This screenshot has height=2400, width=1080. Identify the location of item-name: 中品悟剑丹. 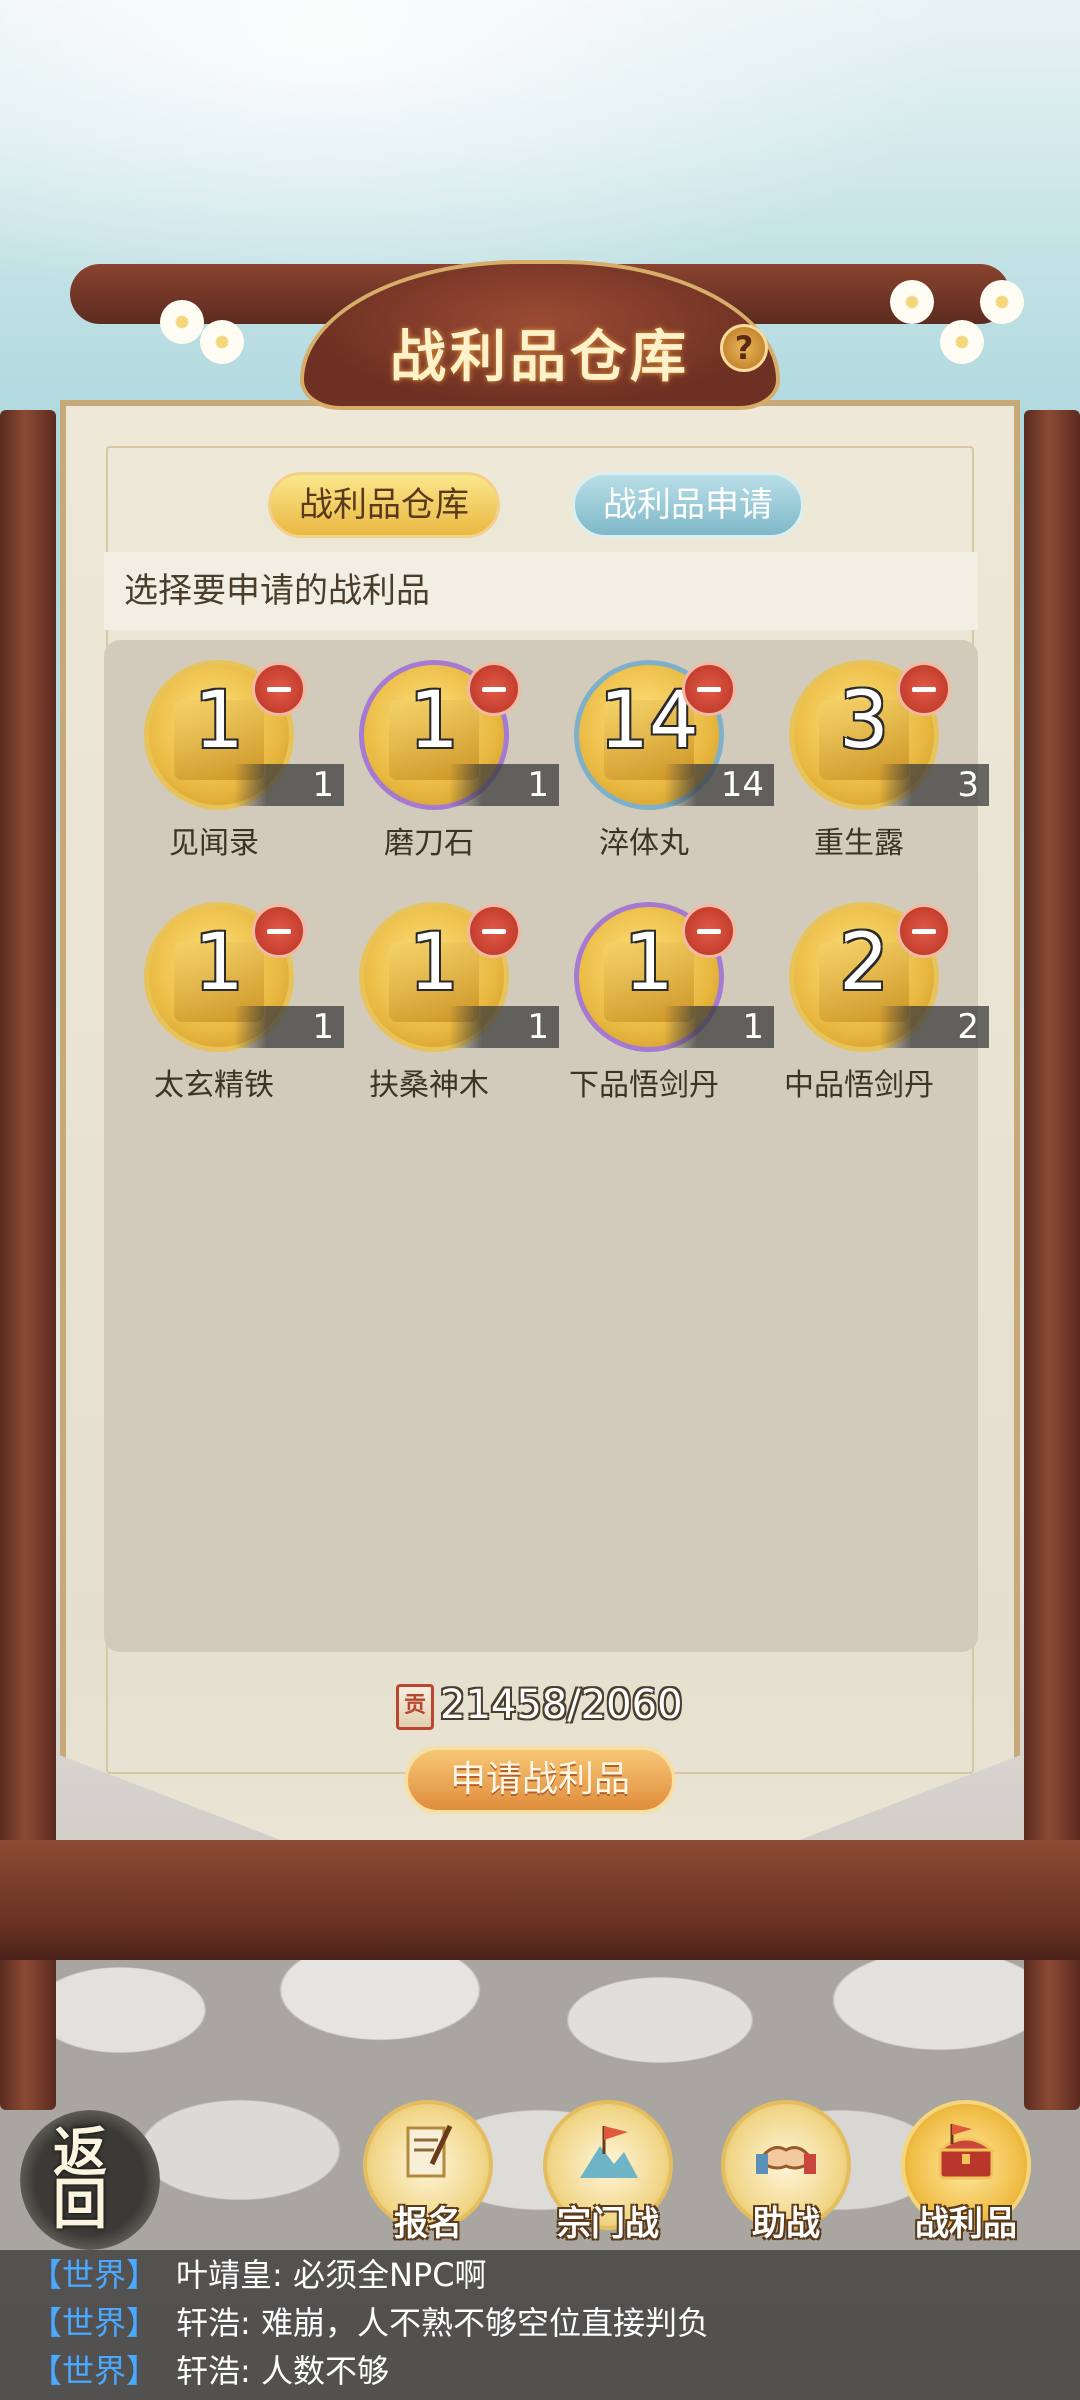
(859, 1085).